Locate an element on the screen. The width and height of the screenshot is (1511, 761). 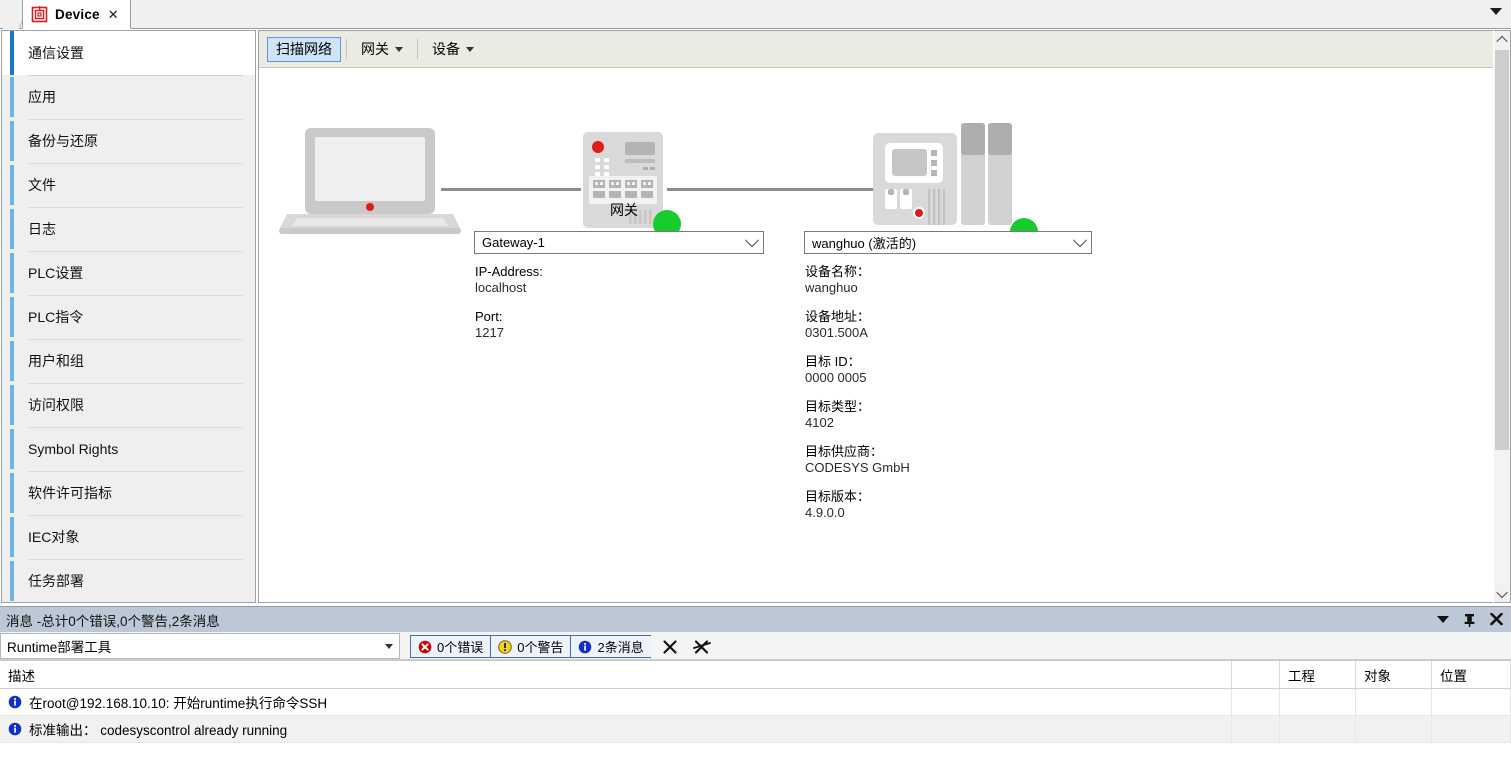
column-header-blank is located at coordinates (1256, 674).